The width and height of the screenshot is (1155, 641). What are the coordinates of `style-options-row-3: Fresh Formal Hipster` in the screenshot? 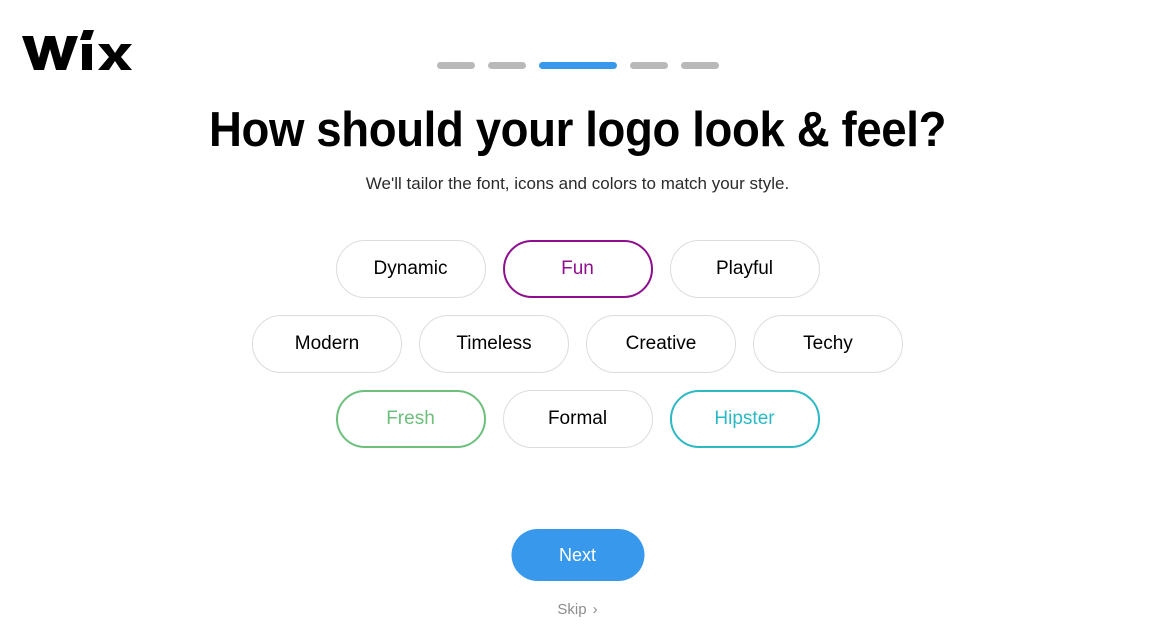 It's located at (577, 419).